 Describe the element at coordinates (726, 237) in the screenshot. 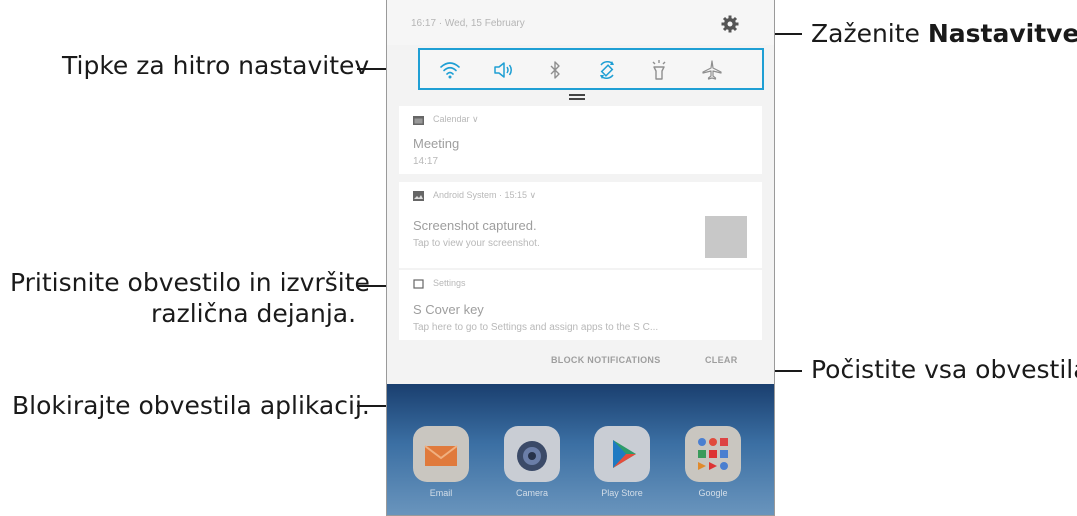

I see `screenshot-thumbnail` at that location.